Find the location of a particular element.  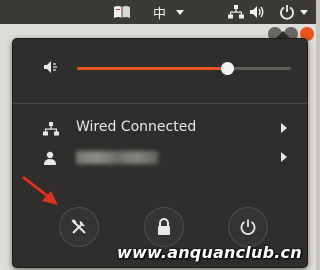

network-icon is located at coordinates (236, 12).